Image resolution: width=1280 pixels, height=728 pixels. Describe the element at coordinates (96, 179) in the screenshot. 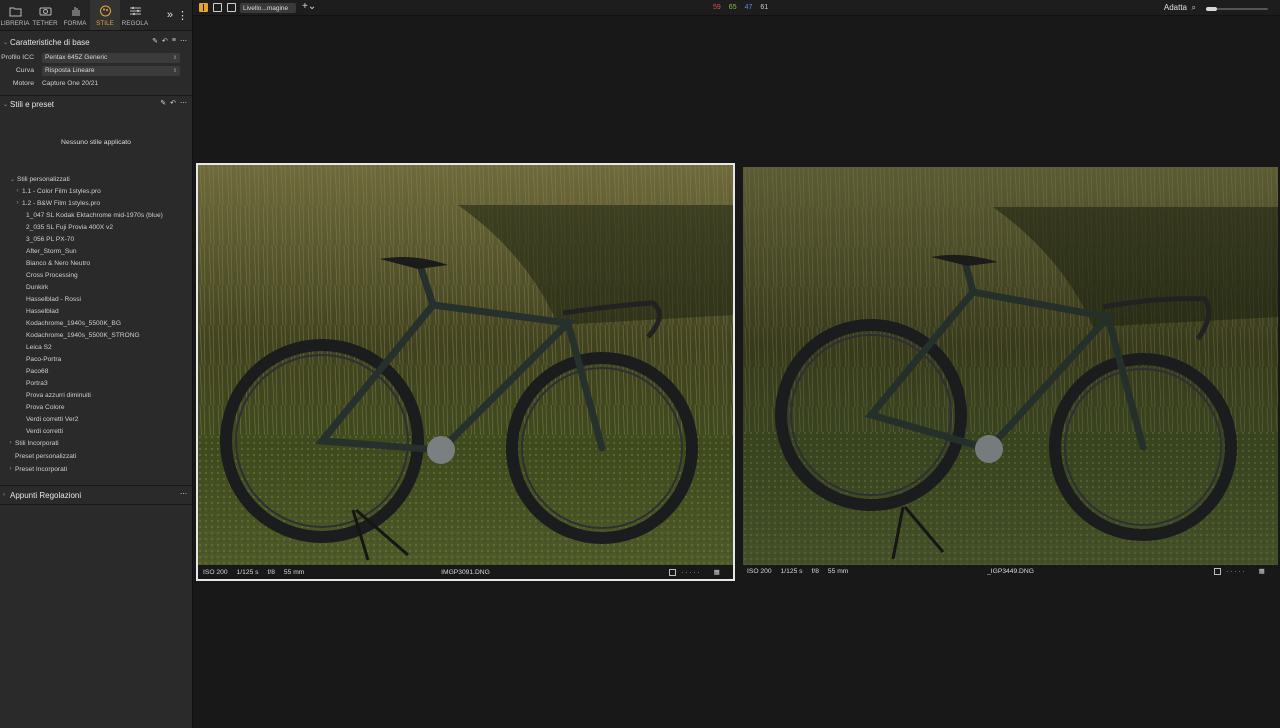

I see `tree-user-styles: ⌄ Stili personalizzati` at that location.